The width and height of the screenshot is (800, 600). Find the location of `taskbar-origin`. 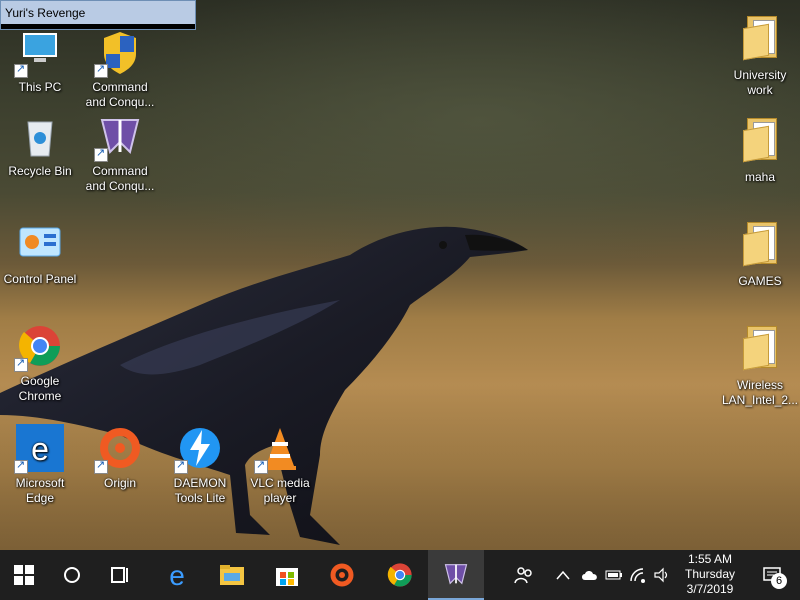

taskbar-origin is located at coordinates (342, 575).